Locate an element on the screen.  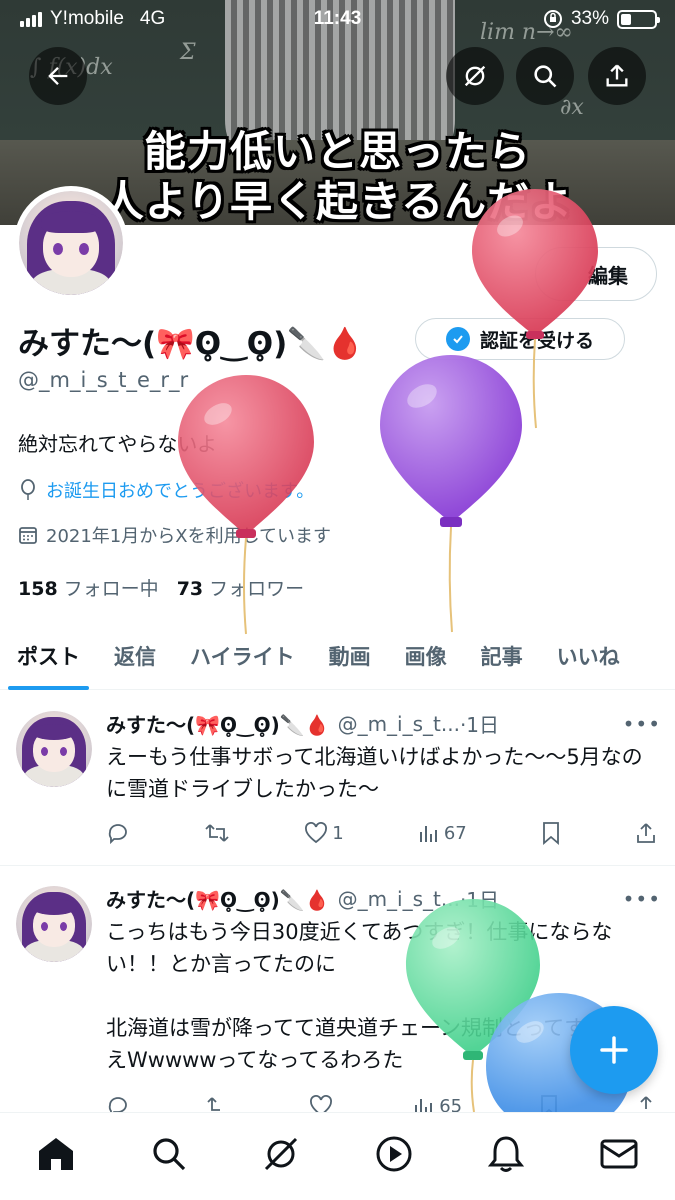
nav-search is located at coordinates (169, 1154).